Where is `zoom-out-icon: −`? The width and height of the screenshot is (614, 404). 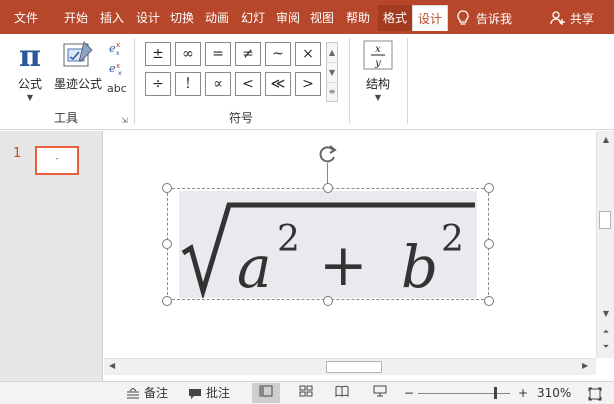 zoom-out-icon: − is located at coordinates (409, 393).